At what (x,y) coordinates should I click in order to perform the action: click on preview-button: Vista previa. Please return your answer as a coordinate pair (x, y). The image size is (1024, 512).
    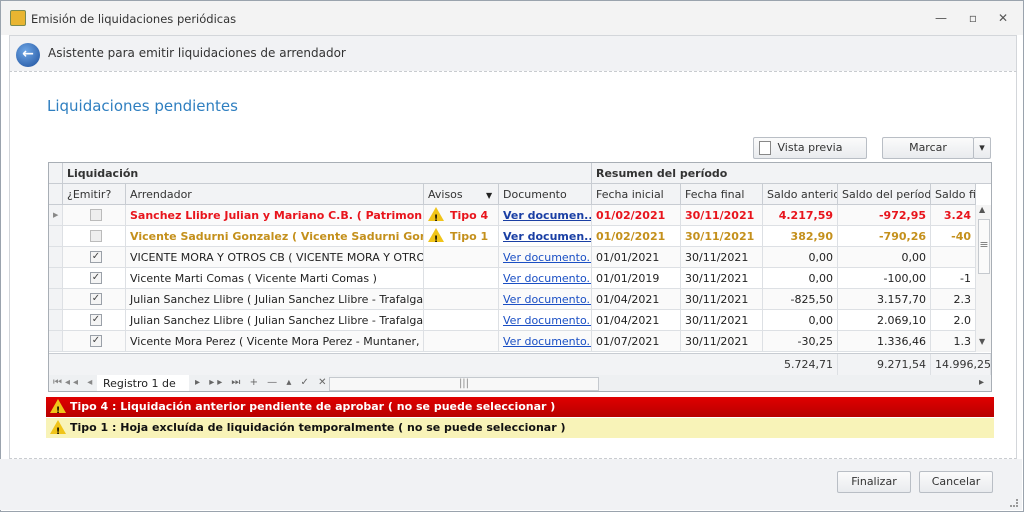
    Looking at the image, I should click on (810, 148).